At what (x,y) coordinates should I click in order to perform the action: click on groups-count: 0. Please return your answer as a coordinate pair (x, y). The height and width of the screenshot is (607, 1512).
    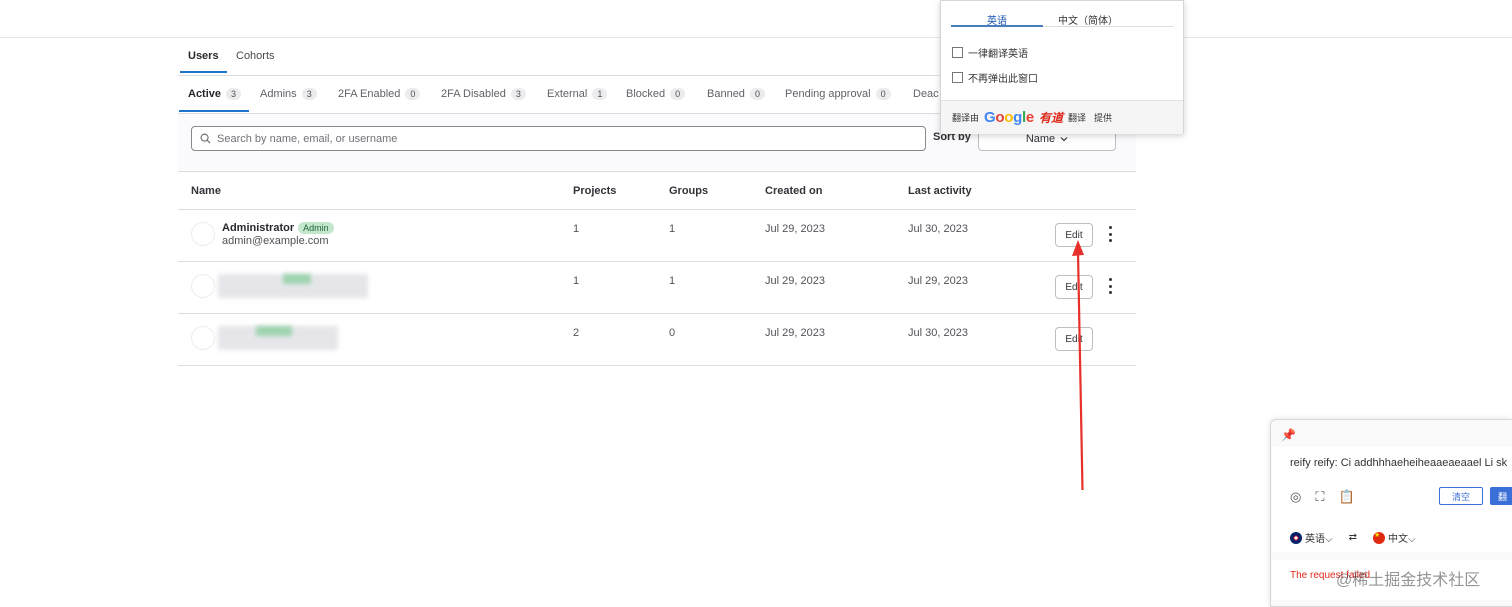
    Looking at the image, I should click on (672, 333).